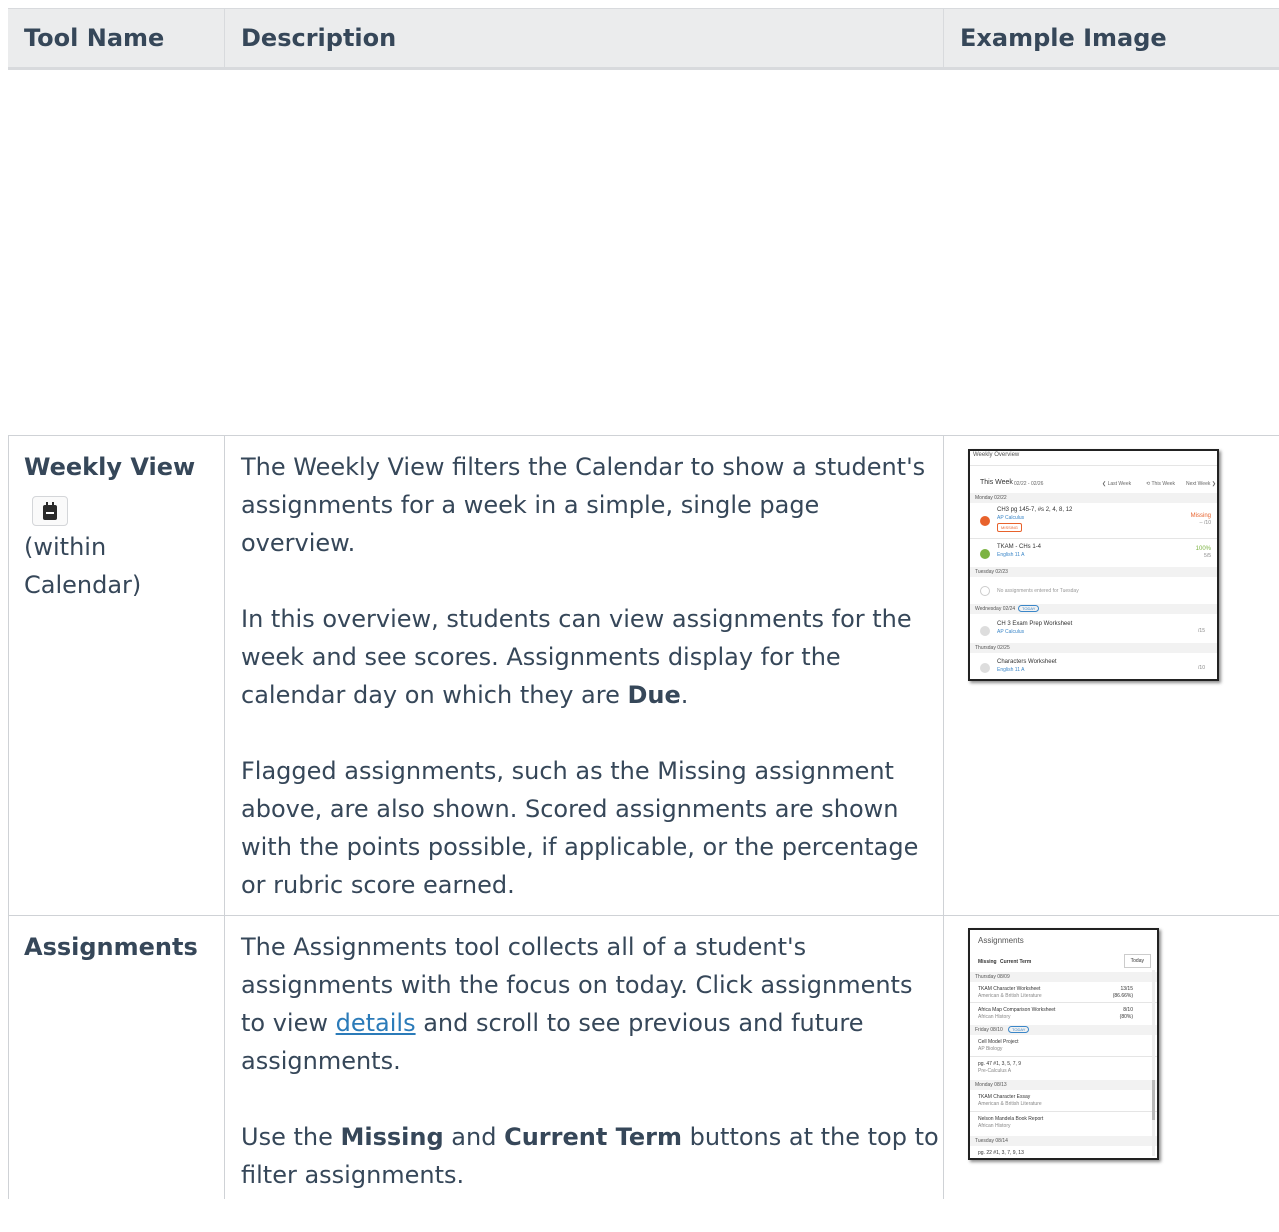 The image size is (1279, 1232). I want to click on thumb-points: -- /10, so click(1205, 523).